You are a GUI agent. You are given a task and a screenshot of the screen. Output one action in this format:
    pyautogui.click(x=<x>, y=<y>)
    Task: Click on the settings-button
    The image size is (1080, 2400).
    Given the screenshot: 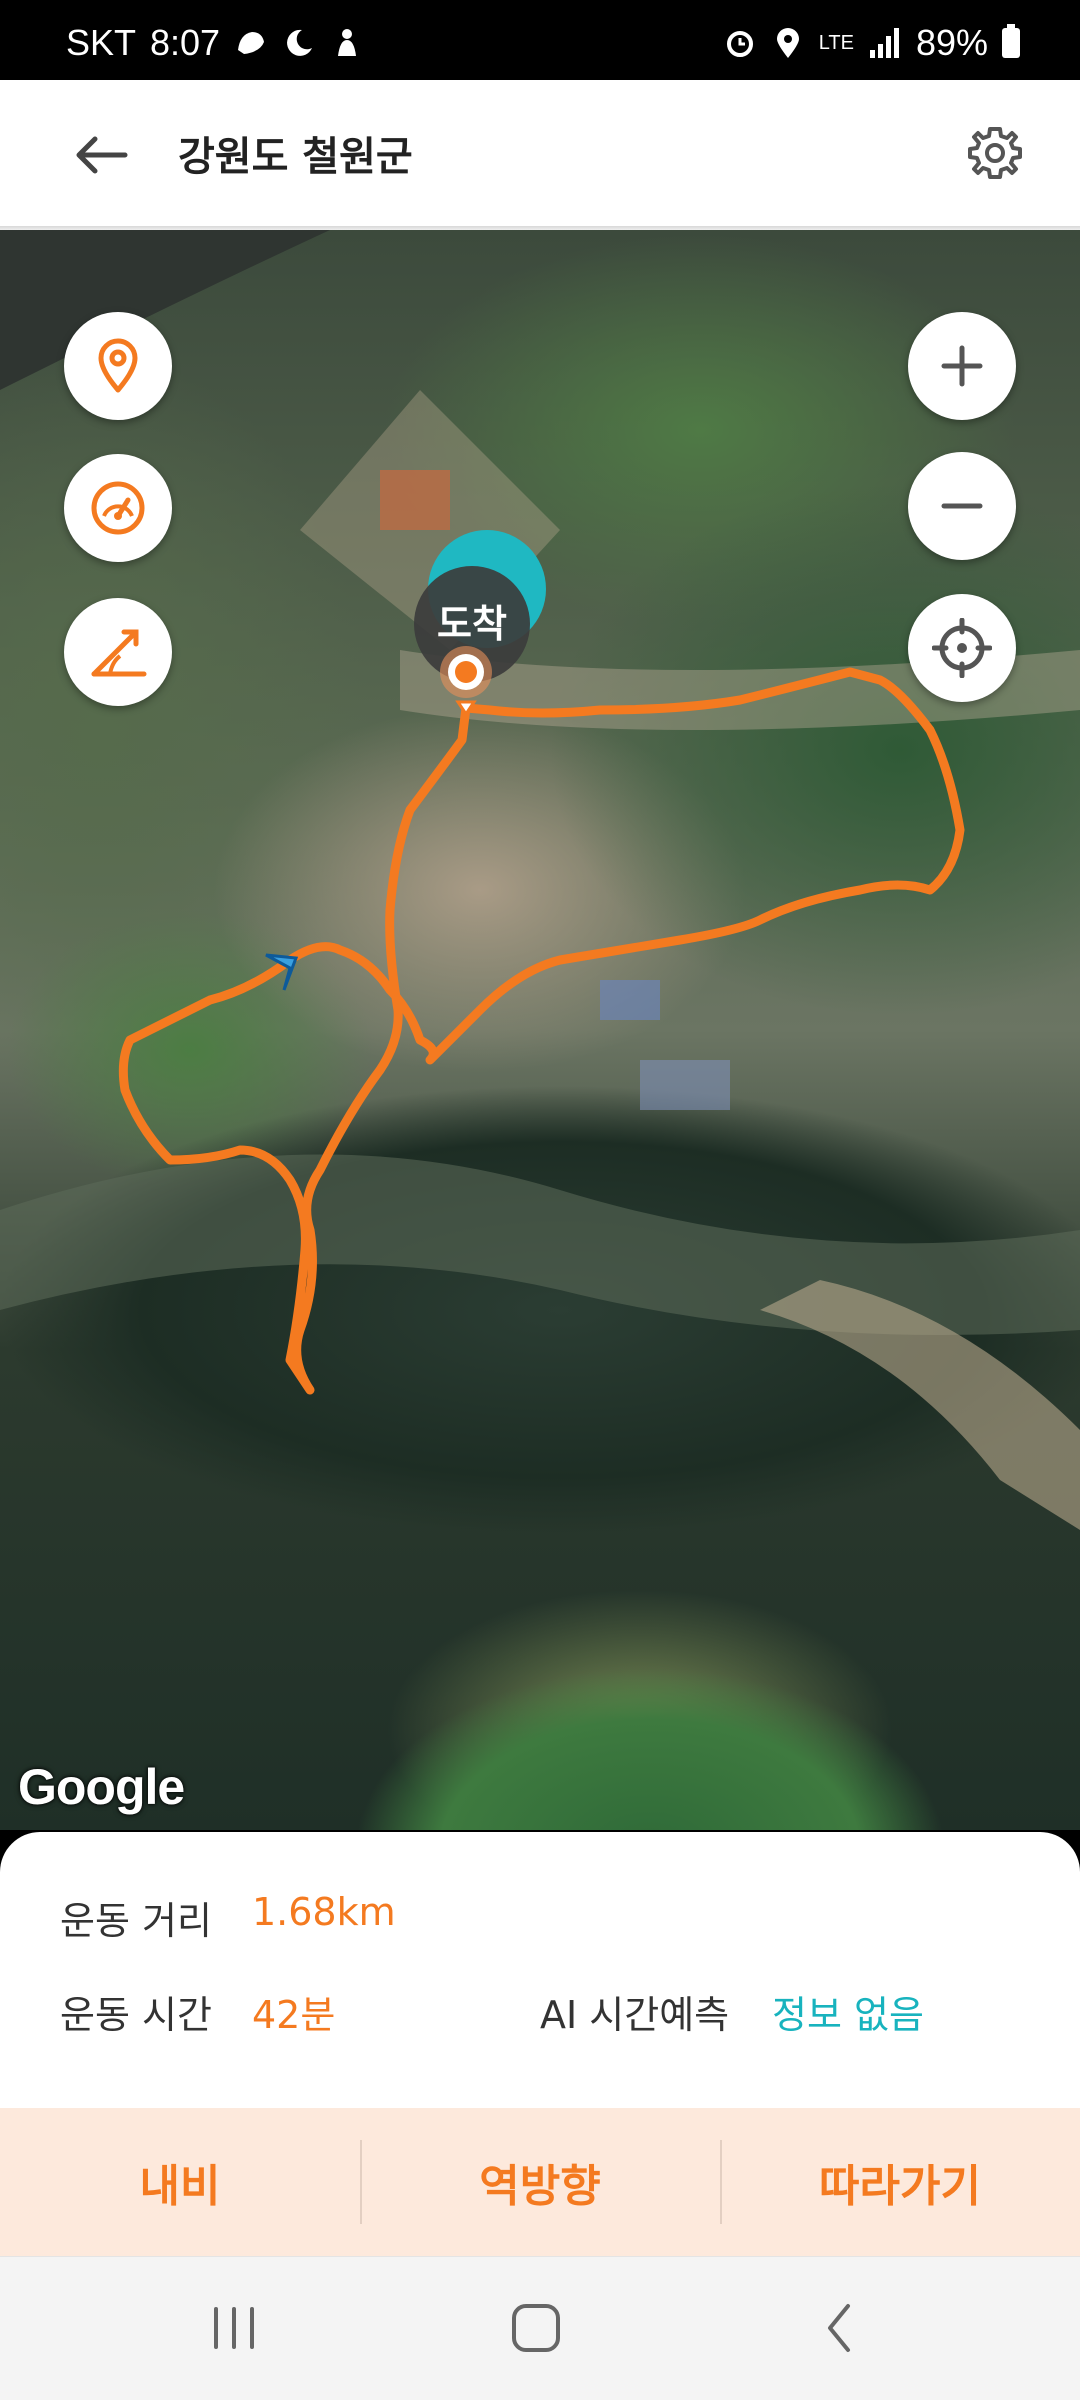 What is the action you would take?
    pyautogui.click(x=995, y=153)
    